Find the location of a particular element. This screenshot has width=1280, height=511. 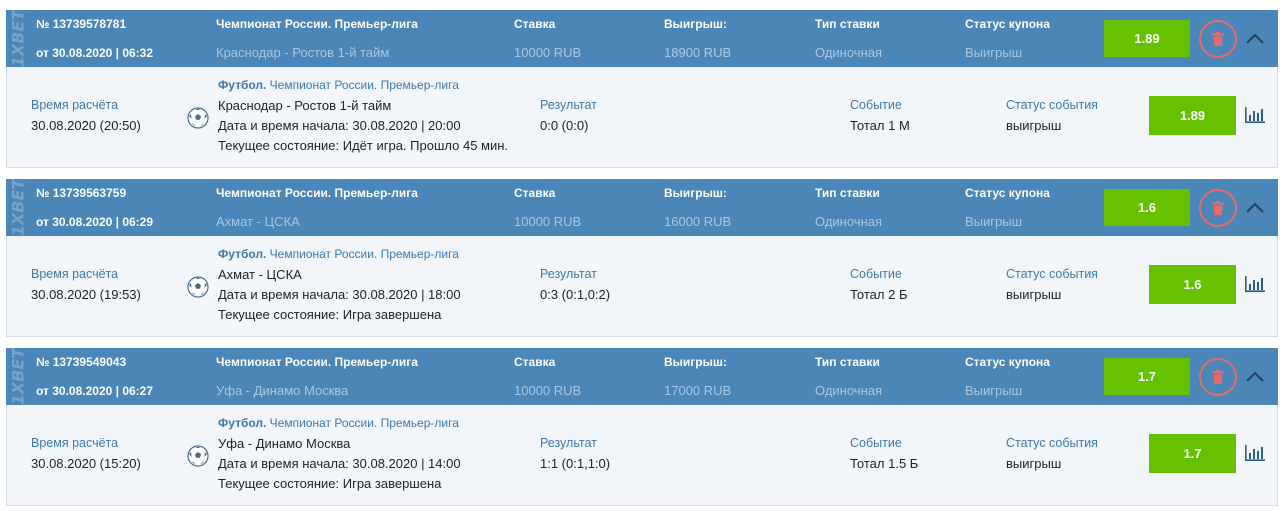

event-value: Тотал 1 М is located at coordinates (880, 125).